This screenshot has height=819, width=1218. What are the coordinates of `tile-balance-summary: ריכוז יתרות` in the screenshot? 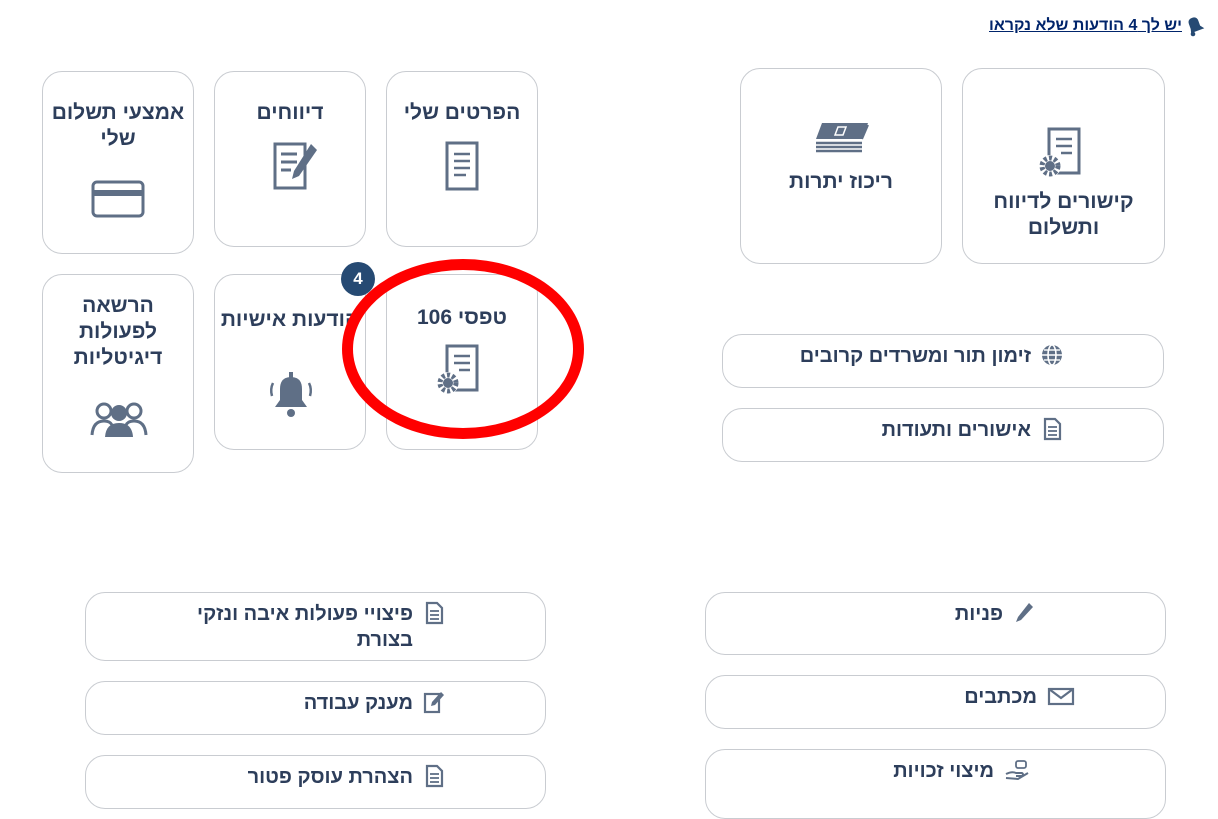 It's located at (841, 166).